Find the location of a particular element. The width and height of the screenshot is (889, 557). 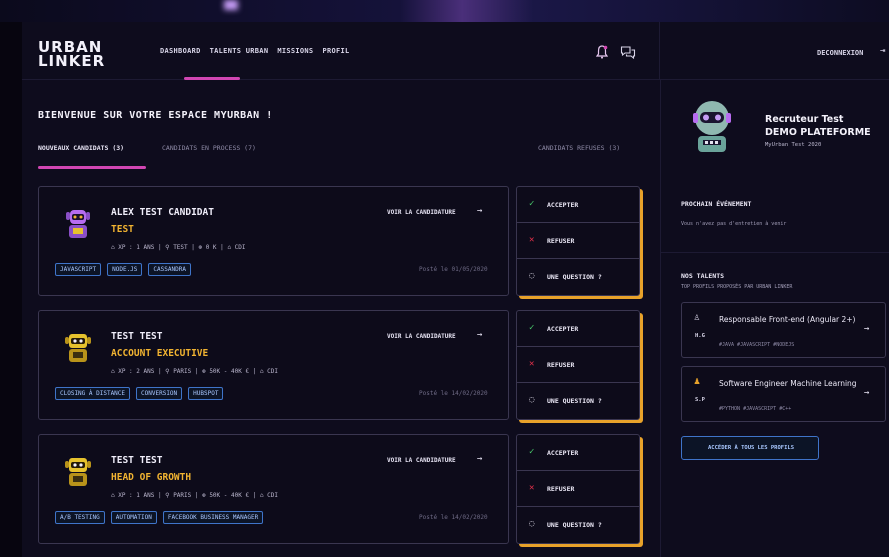

nav-profil: PROFIL is located at coordinates (335, 51).